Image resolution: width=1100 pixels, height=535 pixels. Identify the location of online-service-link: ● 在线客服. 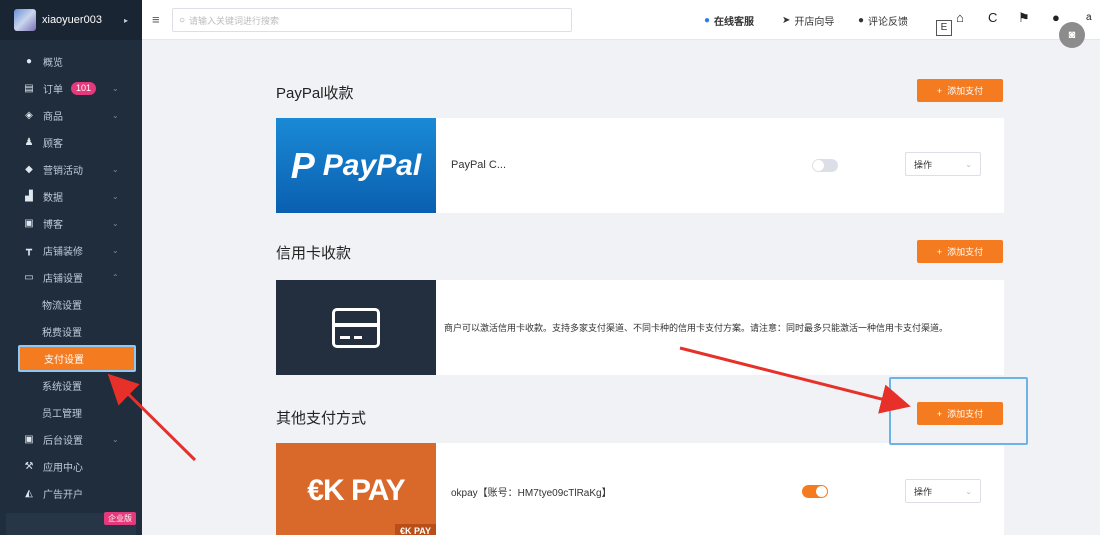
(729, 20).